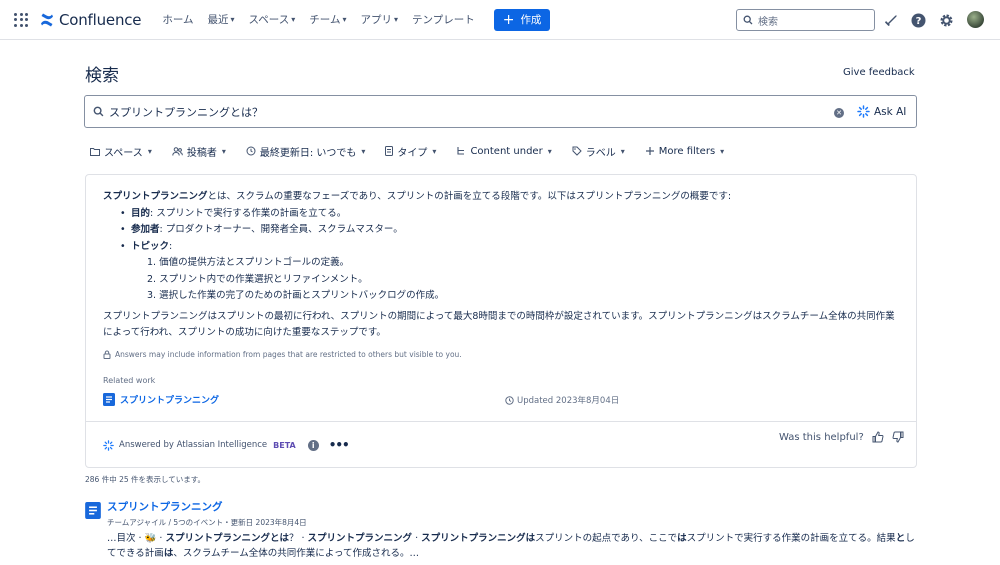  What do you see at coordinates (298, 538) in the screenshot?
I see `snippet-text: ？ ·` at bounding box center [298, 538].